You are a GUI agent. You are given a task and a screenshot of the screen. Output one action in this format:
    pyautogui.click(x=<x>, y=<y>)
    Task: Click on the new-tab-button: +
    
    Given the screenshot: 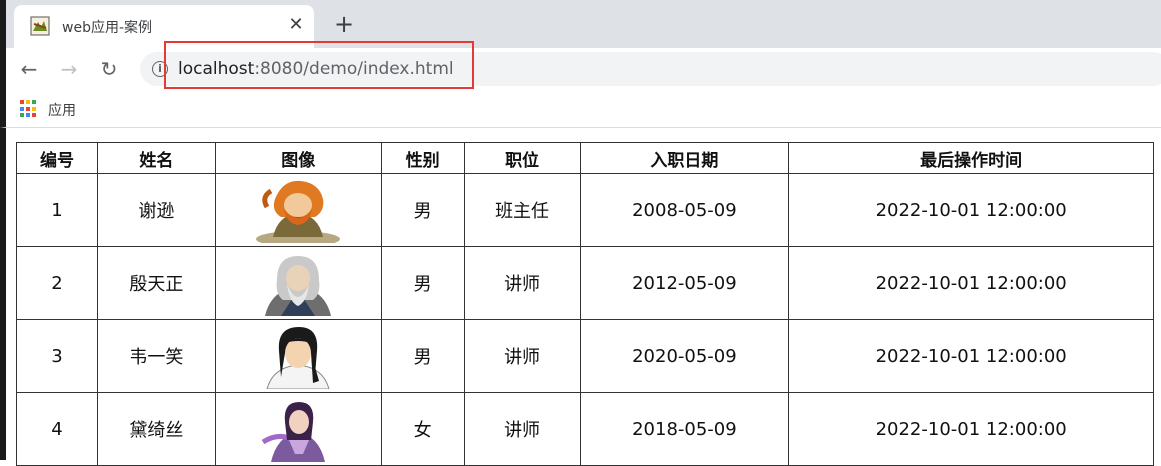 What is the action you would take?
    pyautogui.click(x=344, y=24)
    